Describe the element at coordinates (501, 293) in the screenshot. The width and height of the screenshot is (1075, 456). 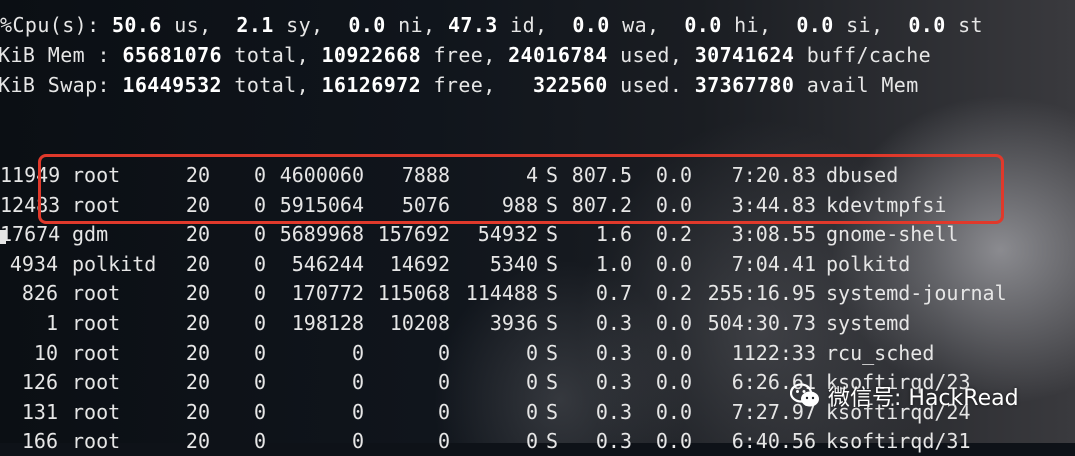
I see `shr-cell: 114488` at that location.